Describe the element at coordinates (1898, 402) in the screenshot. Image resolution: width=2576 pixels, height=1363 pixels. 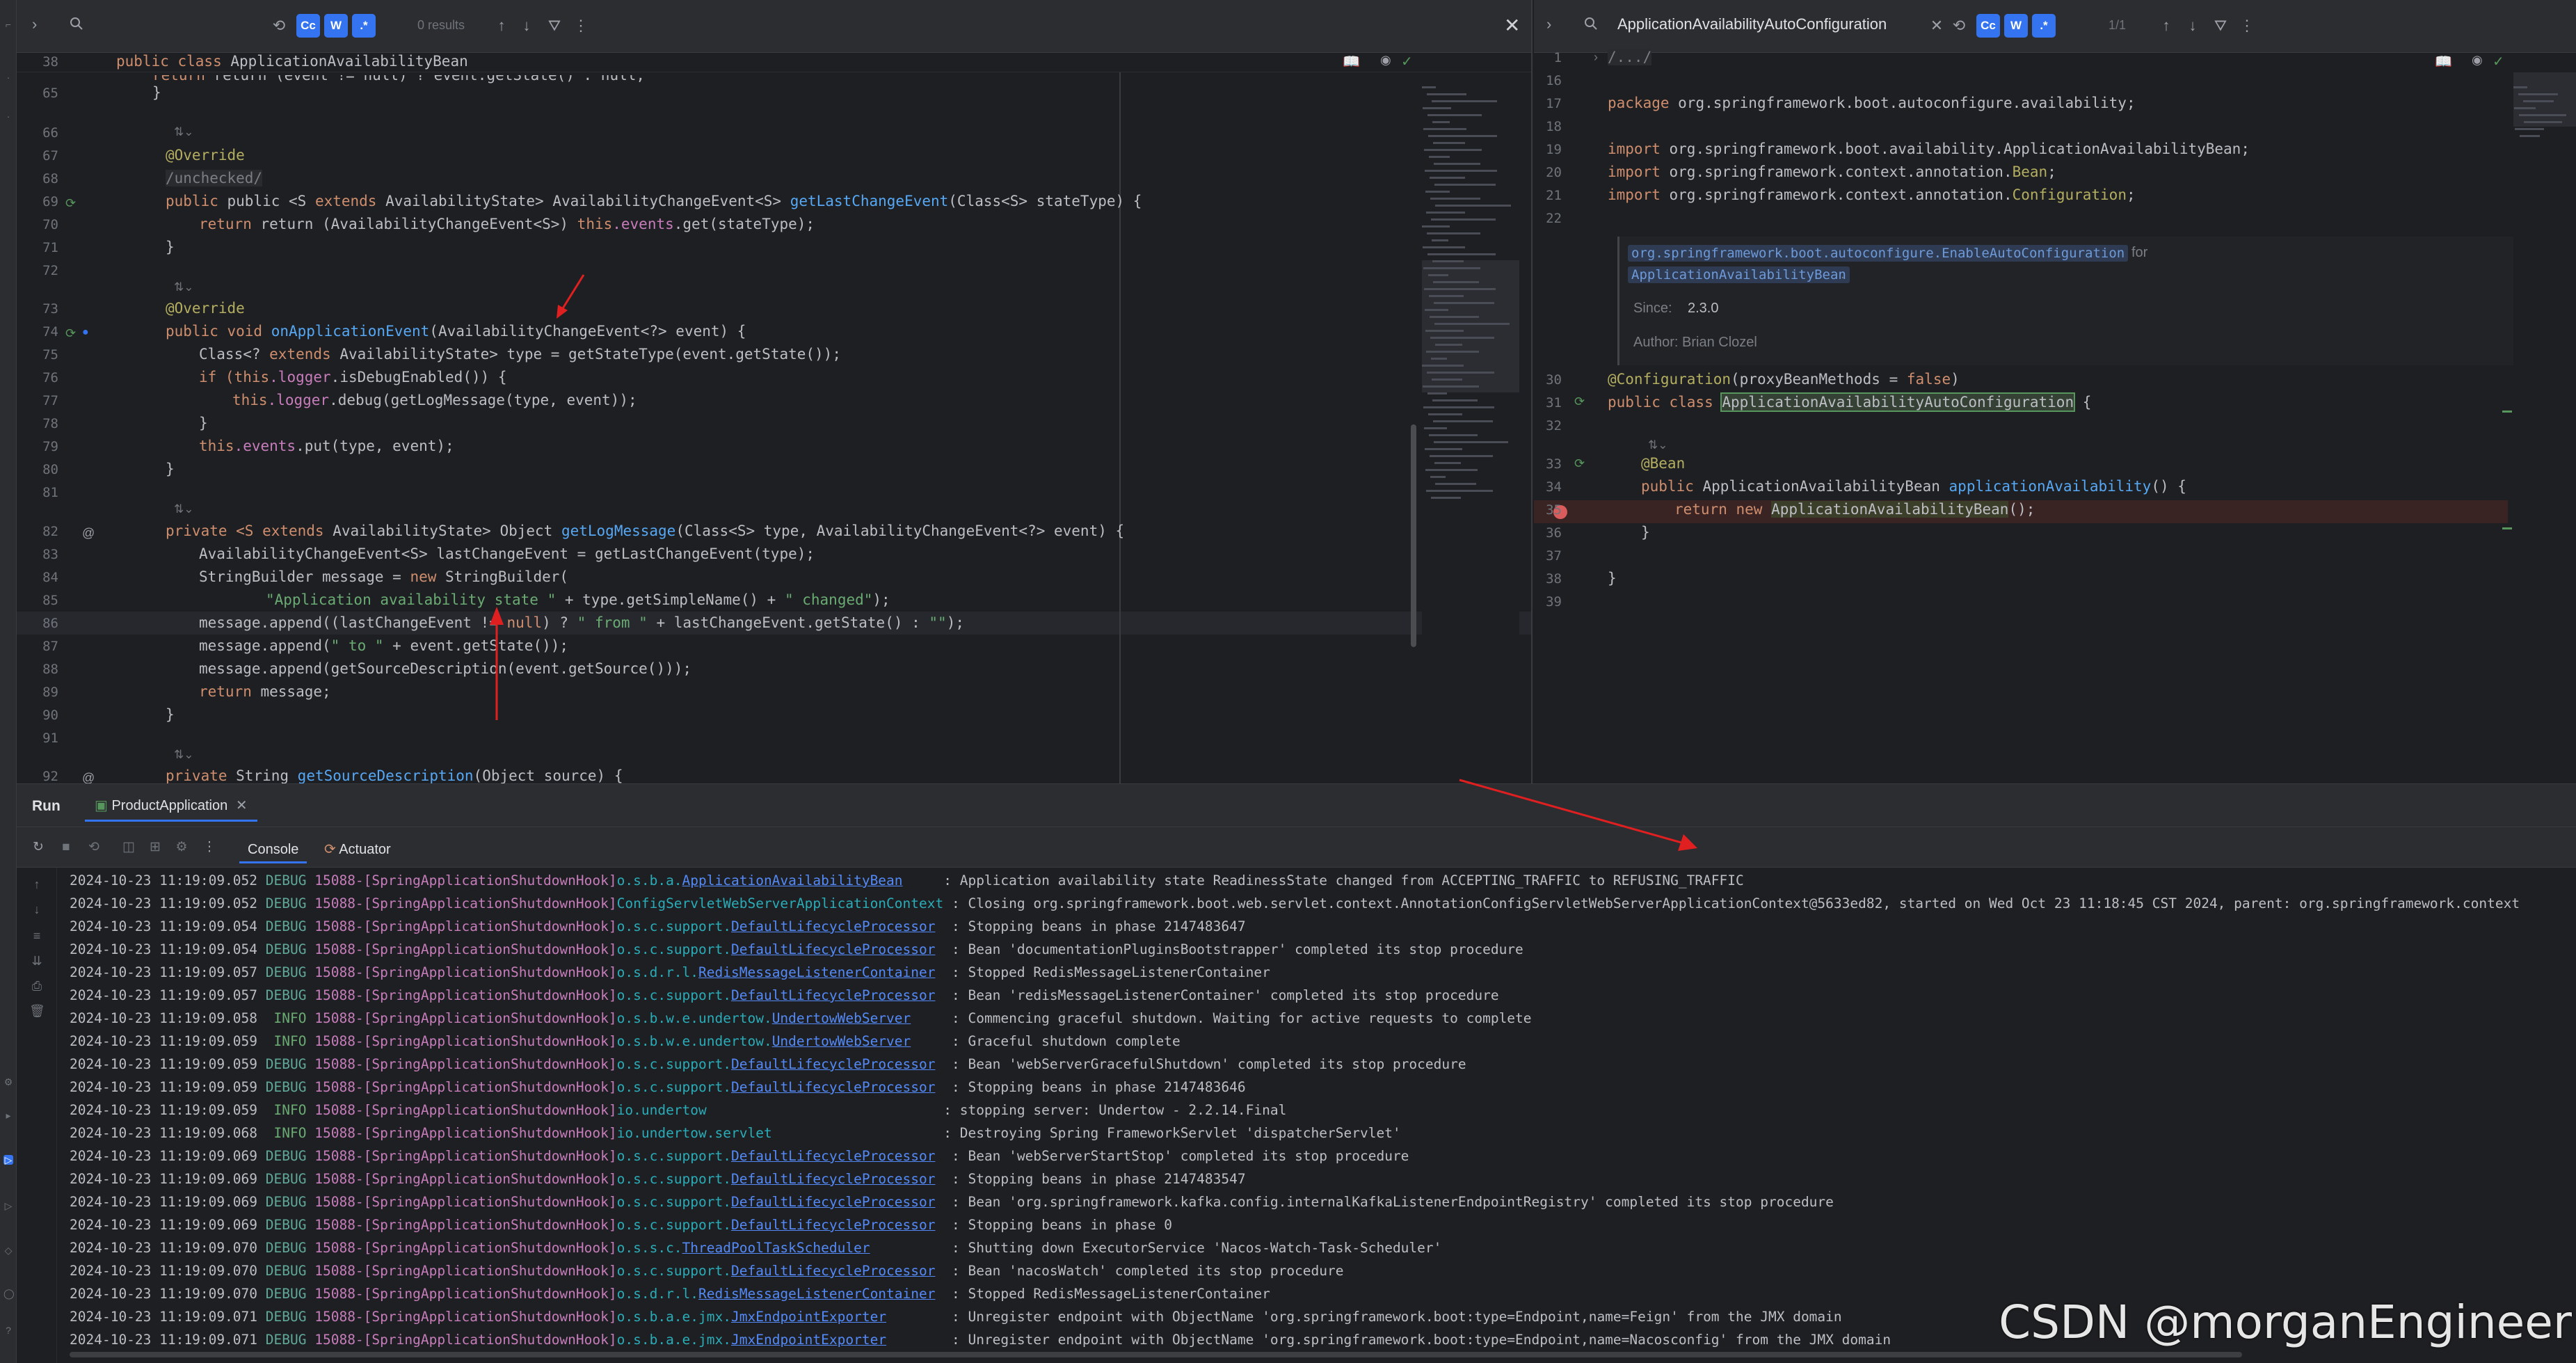
I see `search-match-highlight: ApplicationAvailabilityAutoConfiguration` at that location.